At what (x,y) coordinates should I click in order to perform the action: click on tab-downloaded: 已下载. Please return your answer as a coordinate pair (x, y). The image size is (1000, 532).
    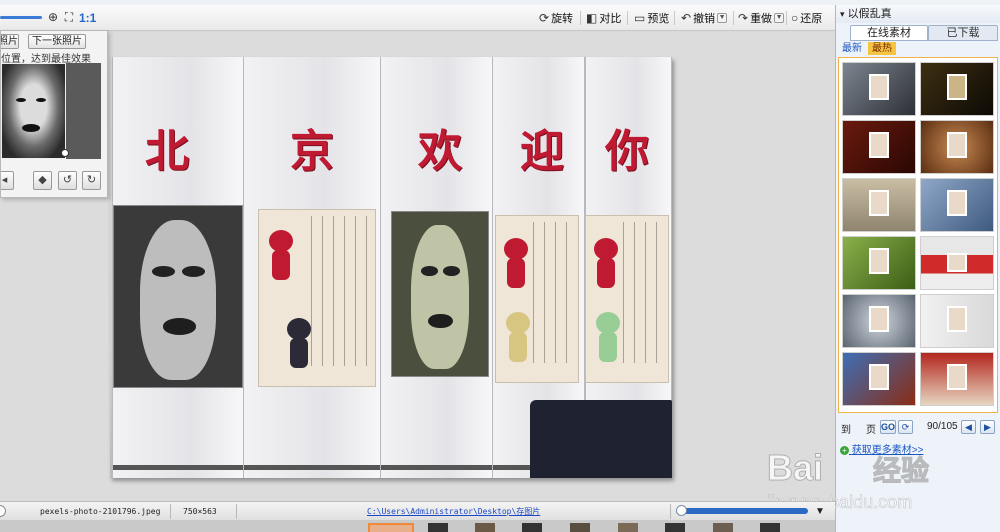
    Looking at the image, I should click on (963, 33).